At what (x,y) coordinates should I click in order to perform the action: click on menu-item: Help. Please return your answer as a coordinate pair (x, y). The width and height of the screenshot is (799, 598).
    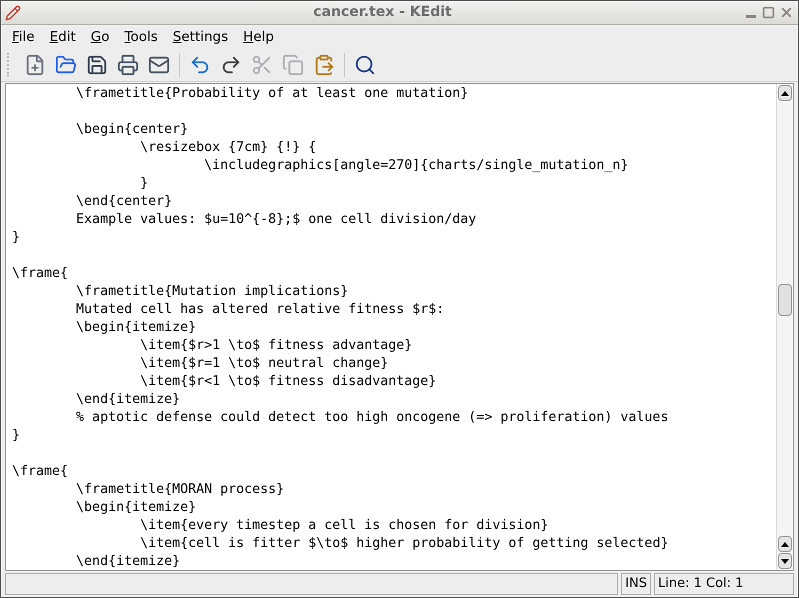
    Looking at the image, I should click on (258, 37).